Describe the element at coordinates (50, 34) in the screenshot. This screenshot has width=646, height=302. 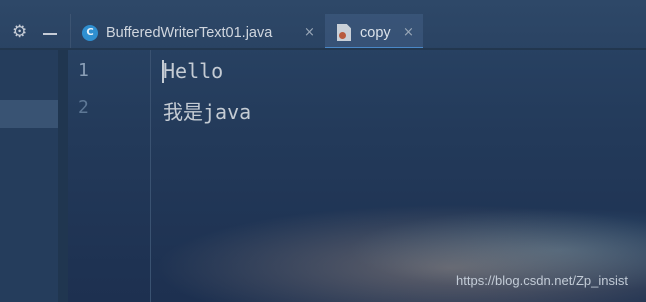
I see `minus-icon` at that location.